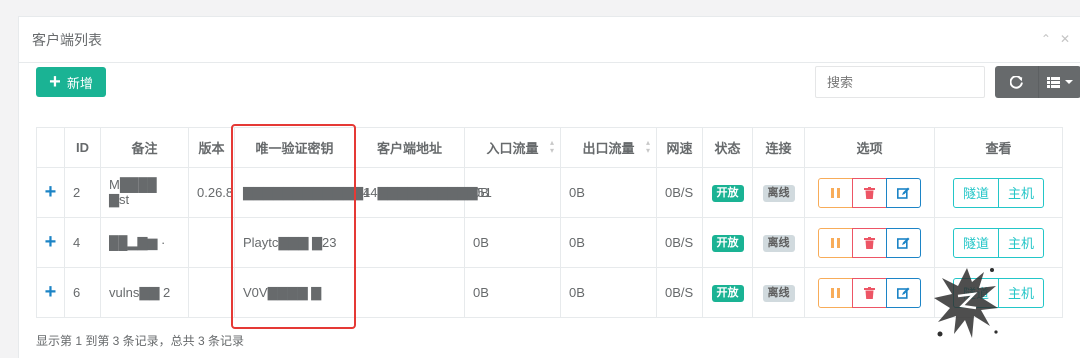 This screenshot has height=358, width=1080. What do you see at coordinates (608, 147) in the screenshot?
I see `column-header-out-flow: 出口流量` at bounding box center [608, 147].